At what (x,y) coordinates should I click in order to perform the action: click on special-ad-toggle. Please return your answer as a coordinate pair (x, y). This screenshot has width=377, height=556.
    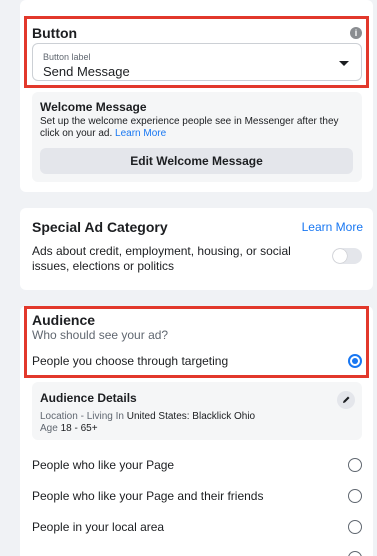
    Looking at the image, I should click on (347, 256).